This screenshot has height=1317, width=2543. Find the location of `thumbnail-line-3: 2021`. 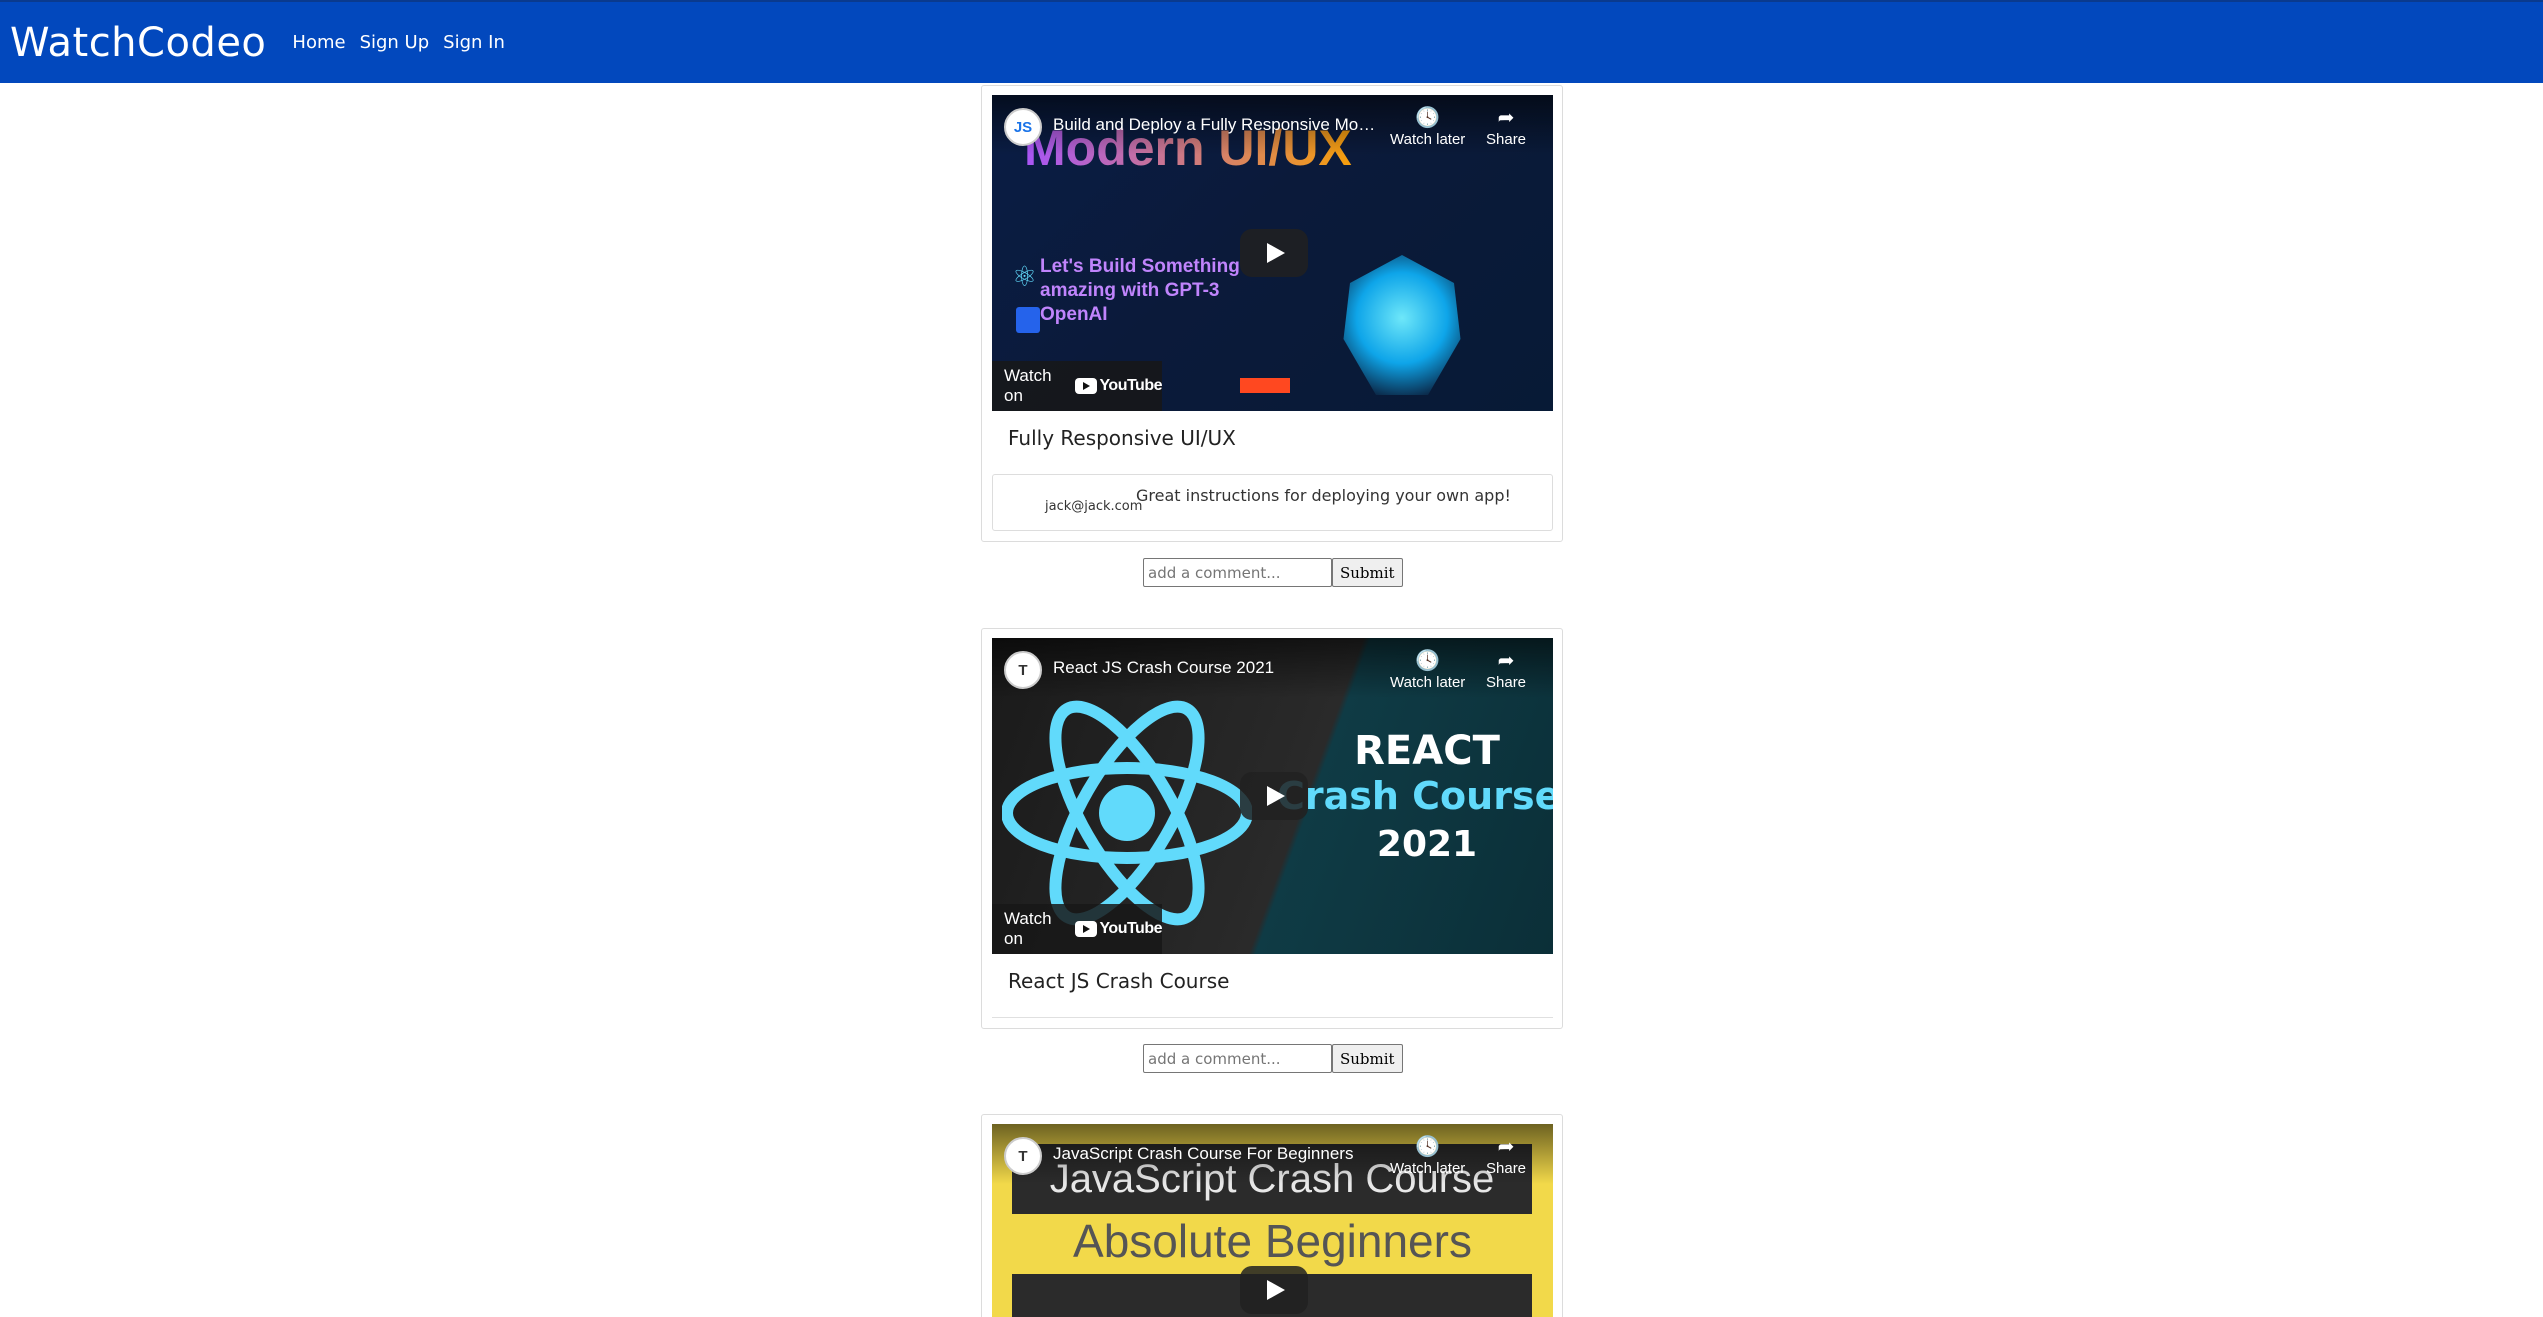

thumbnail-line-3: 2021 is located at coordinates (1427, 844).